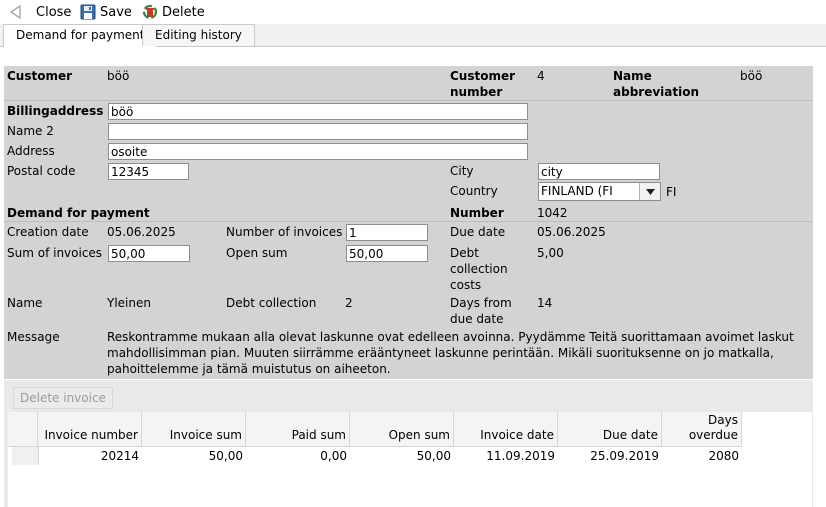 The image size is (826, 507). Describe the element at coordinates (541, 76) in the screenshot. I see `customer-number-value: 4` at that location.